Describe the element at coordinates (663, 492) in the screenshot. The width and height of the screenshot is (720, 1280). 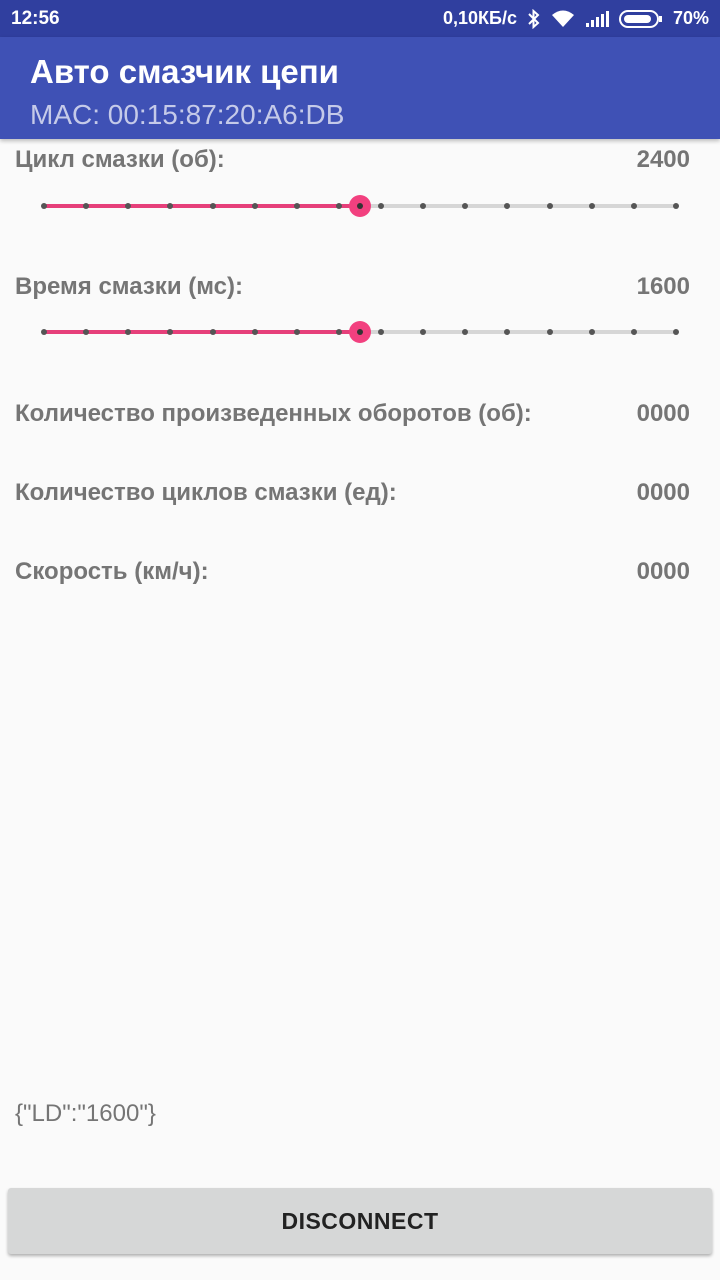
I see `cycles-value: 0000` at that location.